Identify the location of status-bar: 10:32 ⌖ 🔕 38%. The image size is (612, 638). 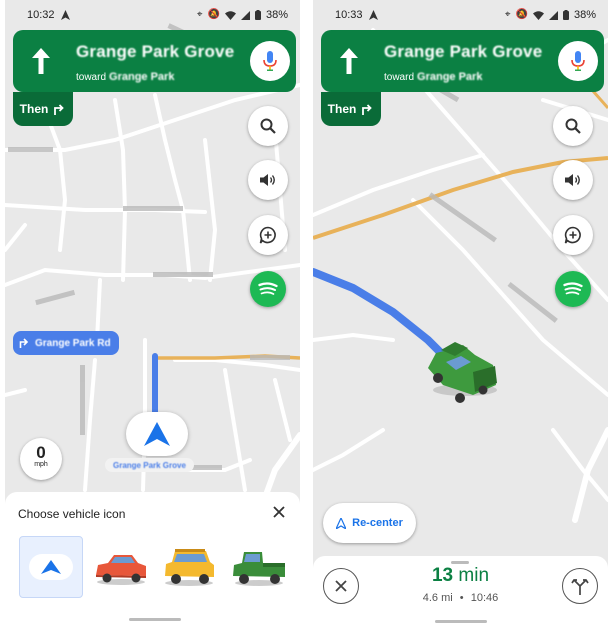
(152, 15).